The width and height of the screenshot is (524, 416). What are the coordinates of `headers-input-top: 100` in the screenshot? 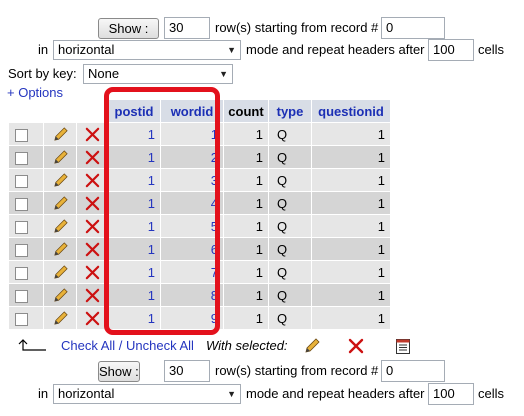 It's located at (451, 50).